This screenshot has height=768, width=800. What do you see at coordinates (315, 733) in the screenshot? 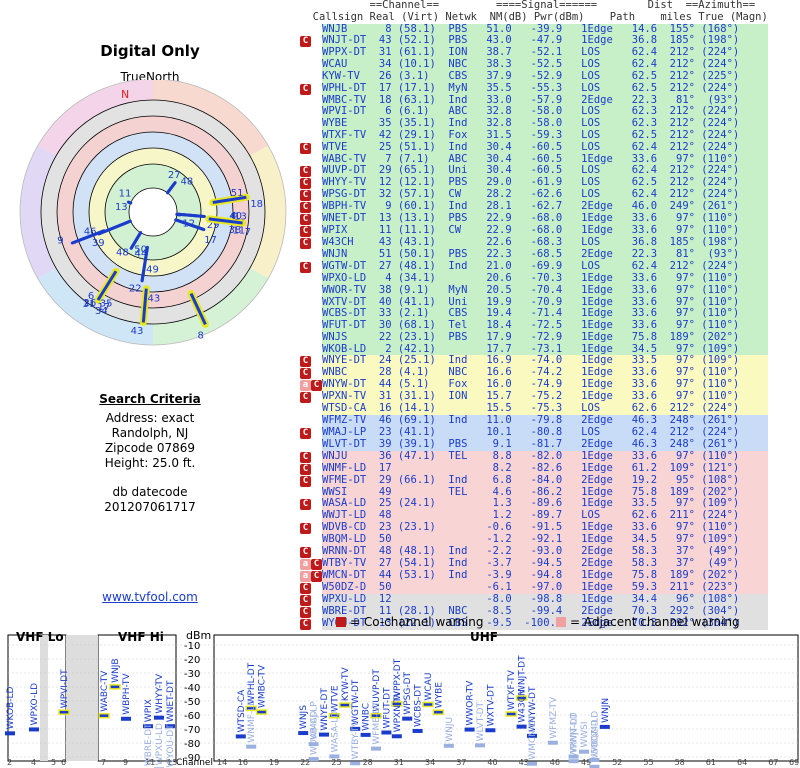
I see `spectrum-station-label: WDVB-CD` at bounding box center [315, 733].